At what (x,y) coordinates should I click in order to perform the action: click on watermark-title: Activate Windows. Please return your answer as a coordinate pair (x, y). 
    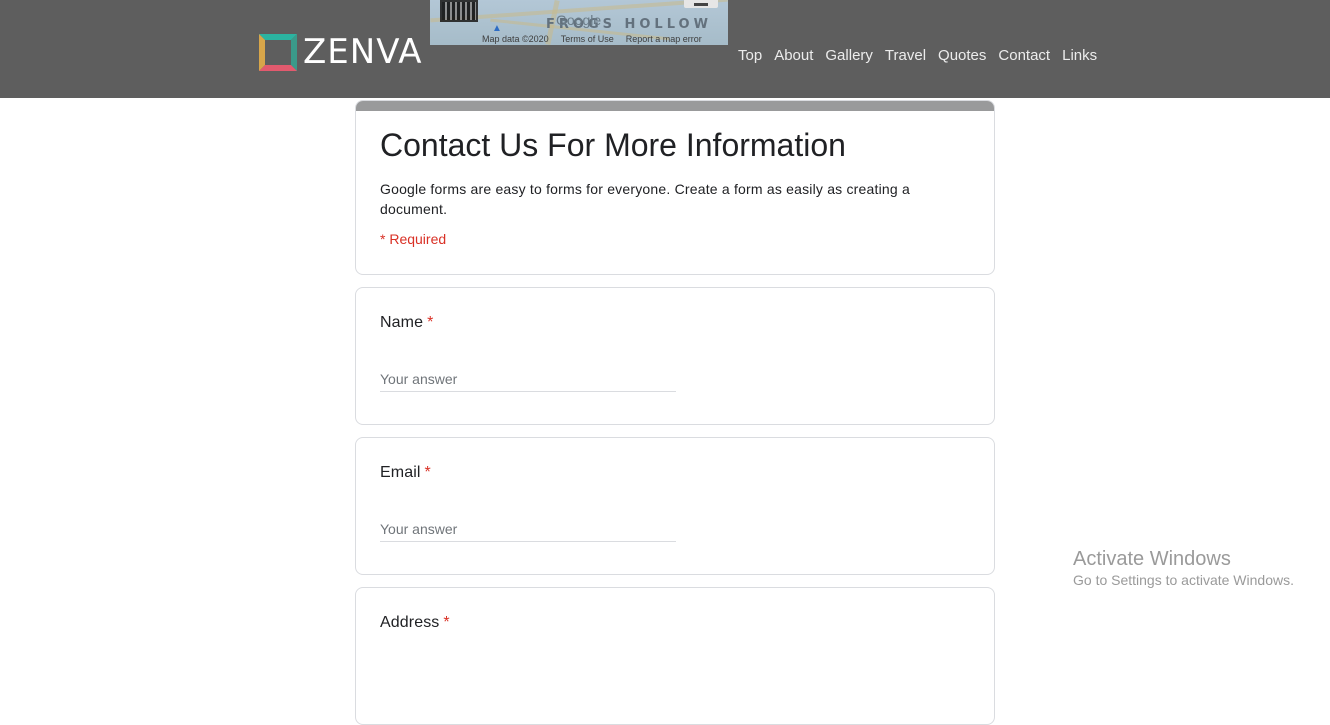
    Looking at the image, I should click on (1152, 559).